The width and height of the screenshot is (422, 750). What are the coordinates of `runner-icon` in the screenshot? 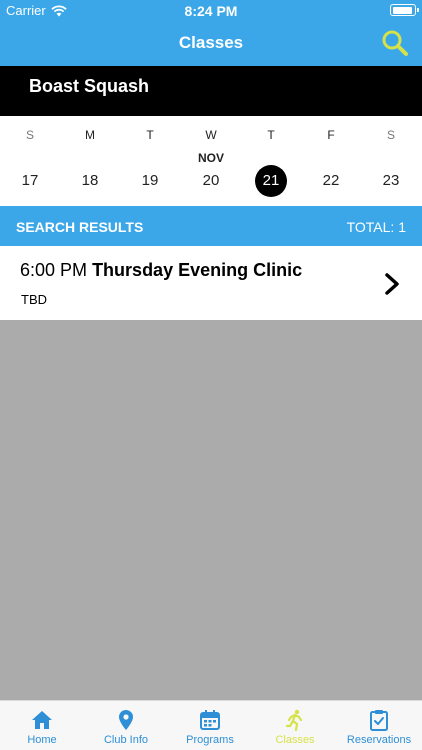 It's located at (294, 720).